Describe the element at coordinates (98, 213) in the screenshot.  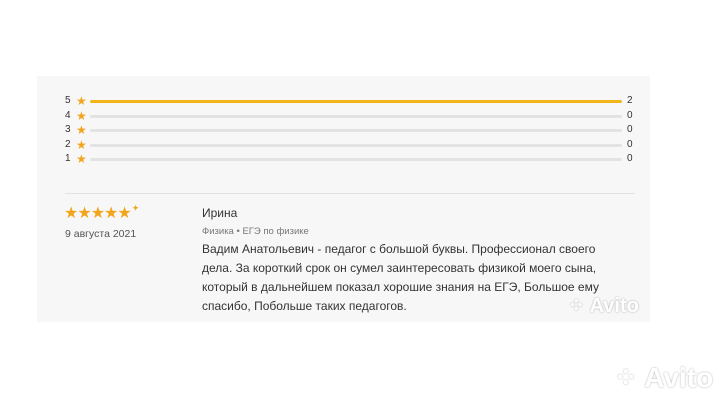
I see `star-icons: ★★★★★` at that location.